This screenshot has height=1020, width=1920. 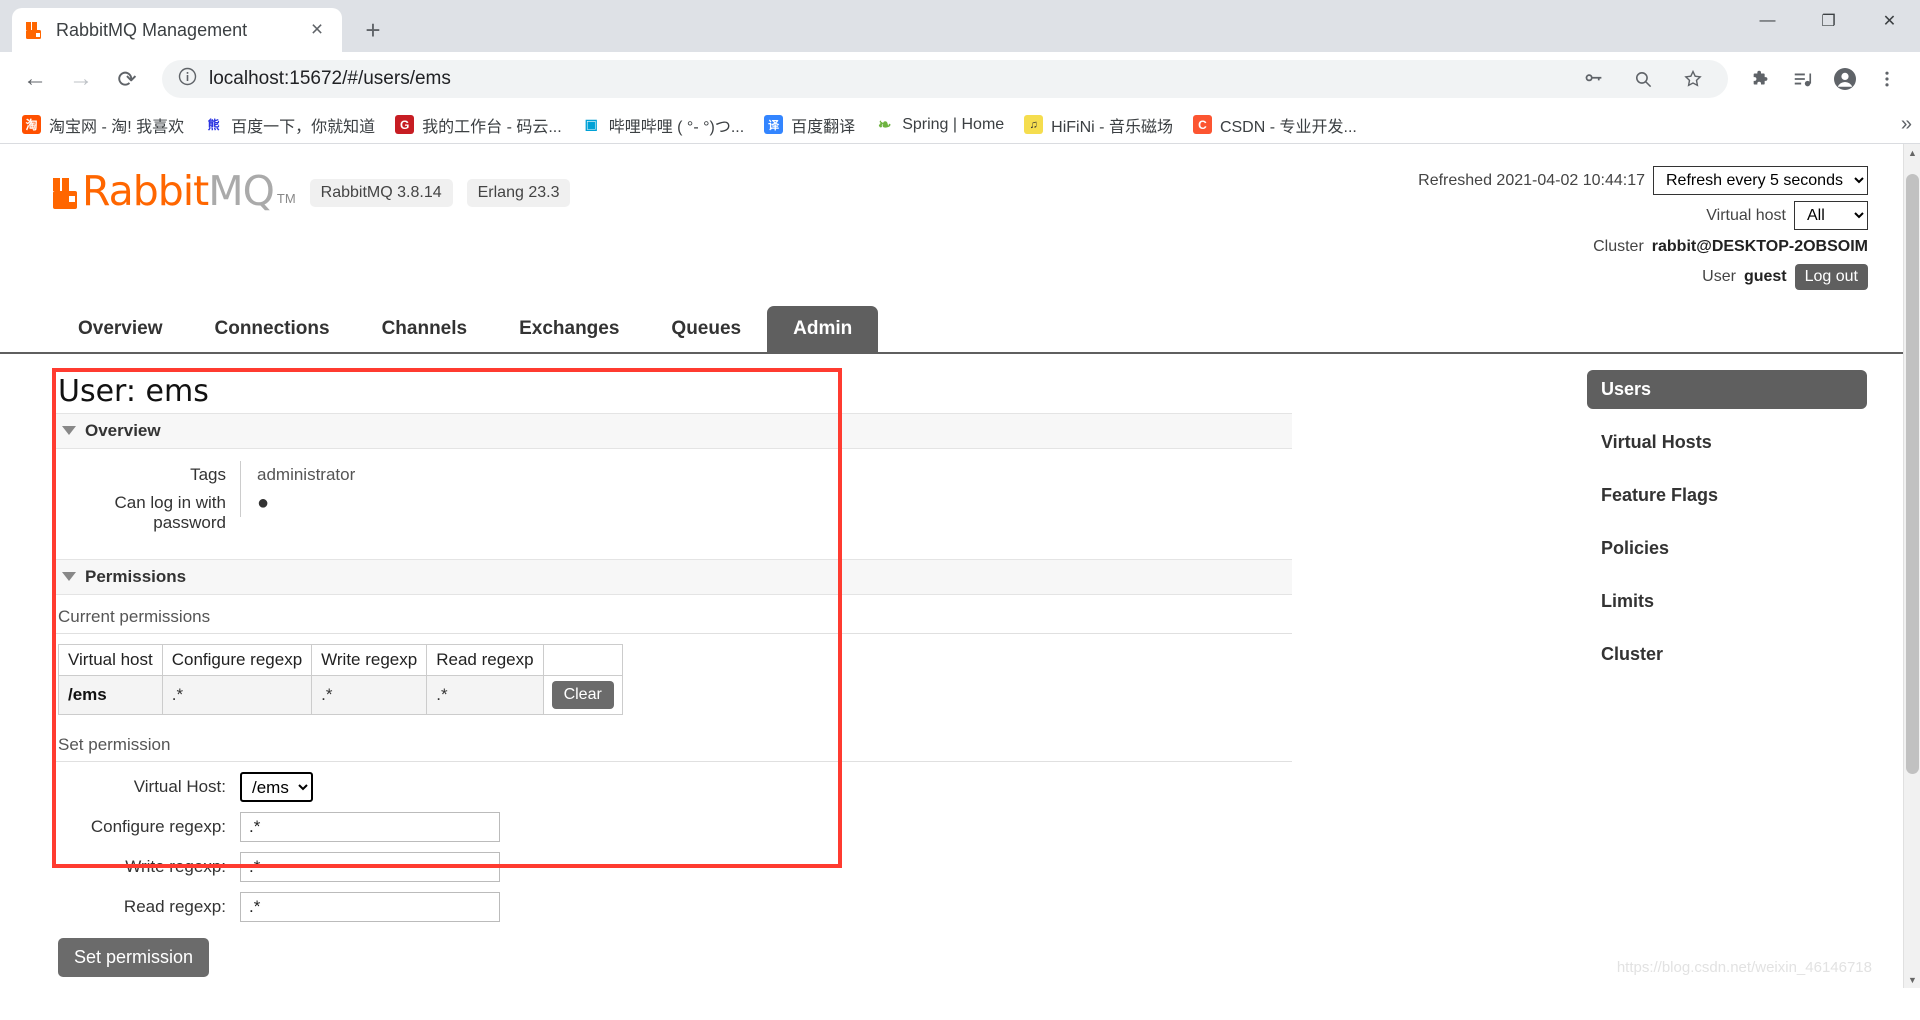 What do you see at coordinates (1727, 548) in the screenshot?
I see `sidebar-item-policies: Policies` at bounding box center [1727, 548].